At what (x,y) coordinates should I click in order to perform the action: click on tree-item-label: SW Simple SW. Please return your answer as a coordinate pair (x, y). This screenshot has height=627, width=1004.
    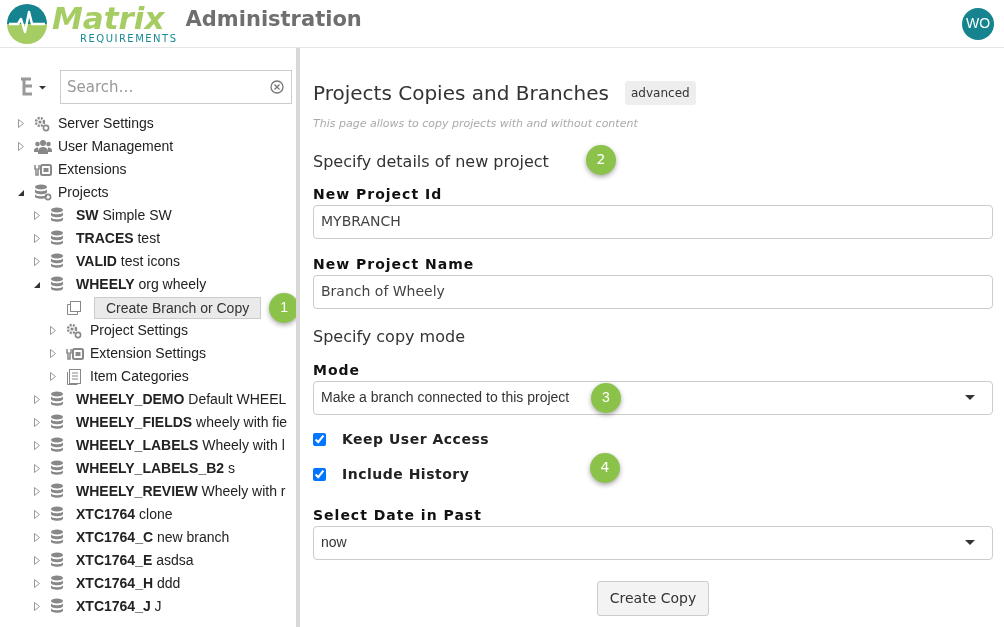
    Looking at the image, I should click on (124, 215).